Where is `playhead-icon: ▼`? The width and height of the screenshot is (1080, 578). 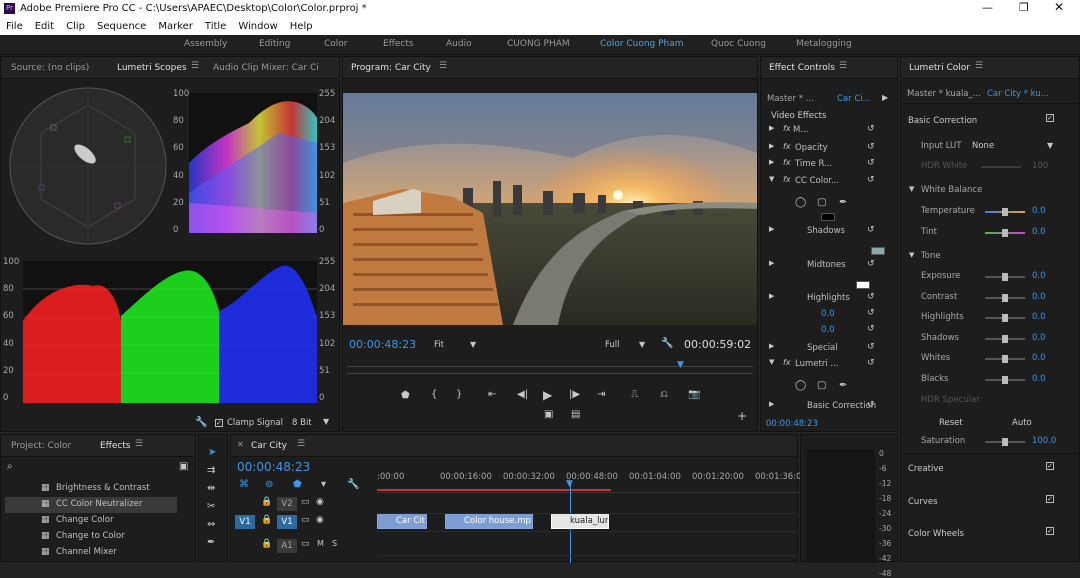 playhead-icon: ▼ is located at coordinates (569, 484).